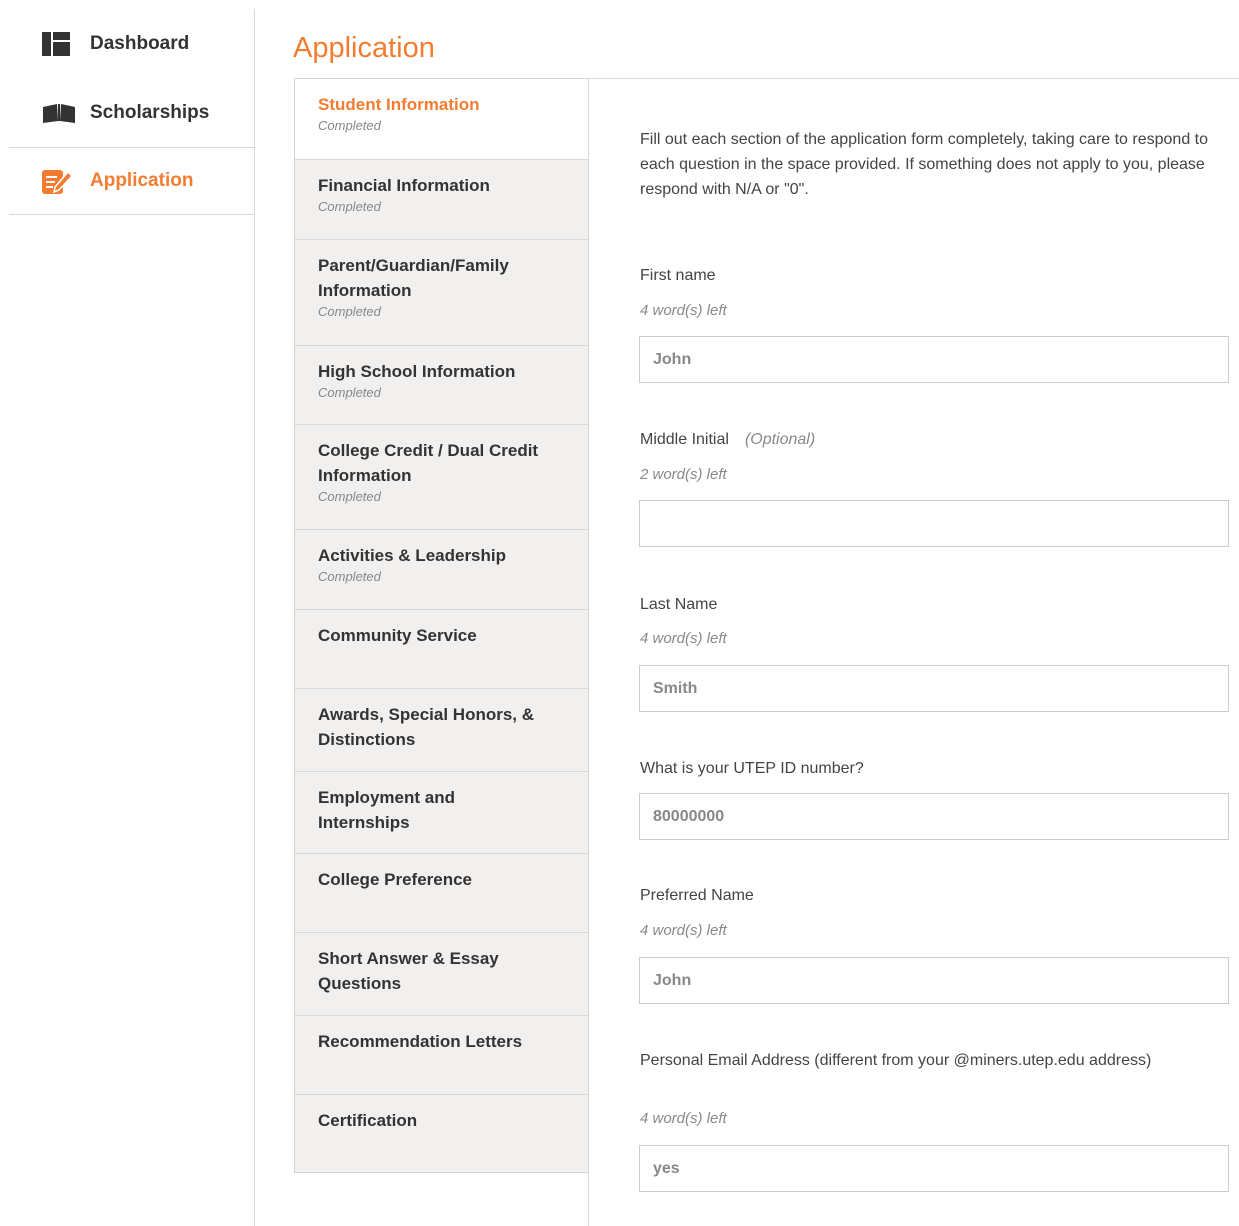 Image resolution: width=1239 pixels, height=1226 pixels. Describe the element at coordinates (913, 78) in the screenshot. I see `form-panel-top-border` at that location.